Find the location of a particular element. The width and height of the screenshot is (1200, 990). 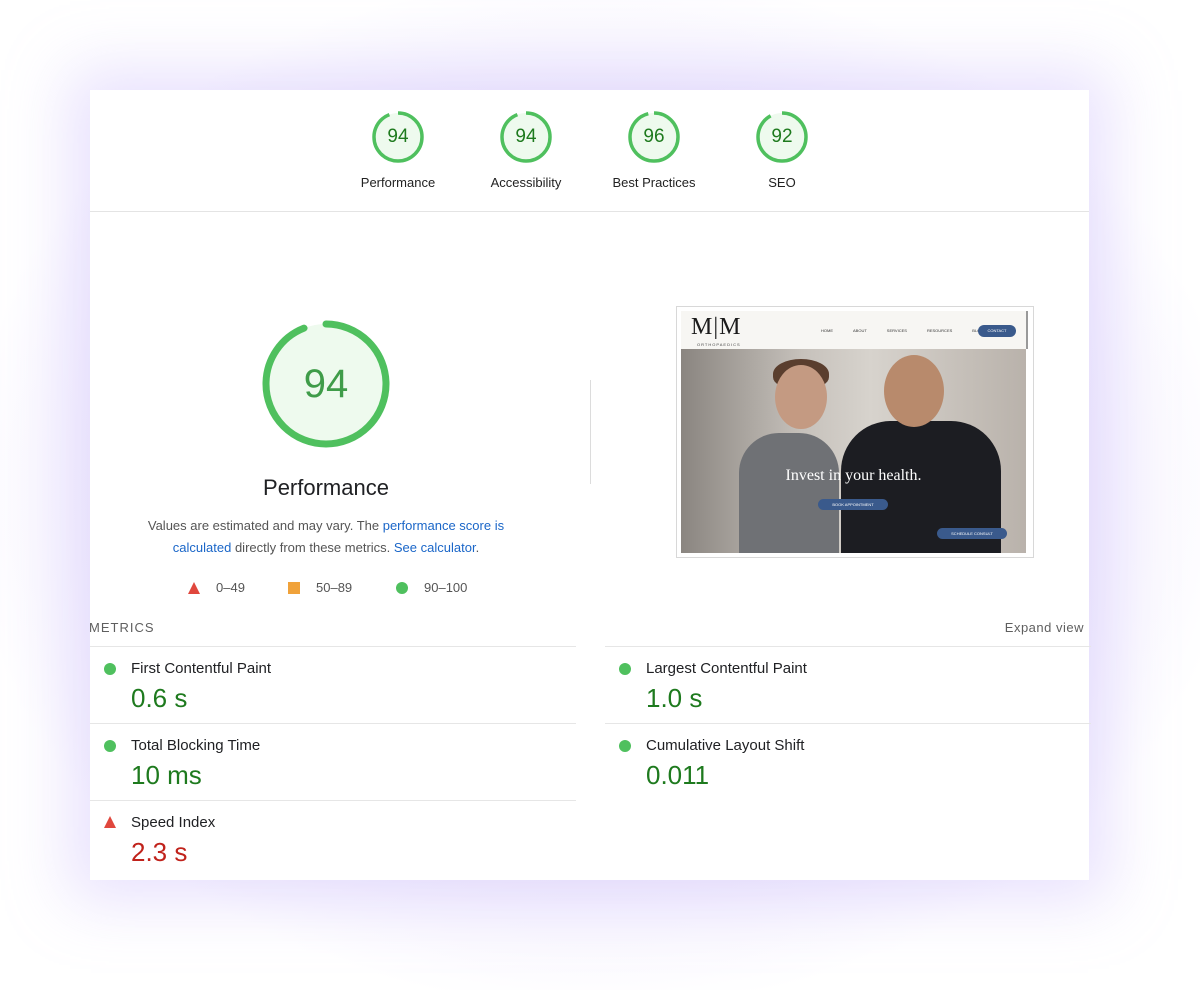

thumbnail-tagline: Invest in your health. is located at coordinates (853, 475).